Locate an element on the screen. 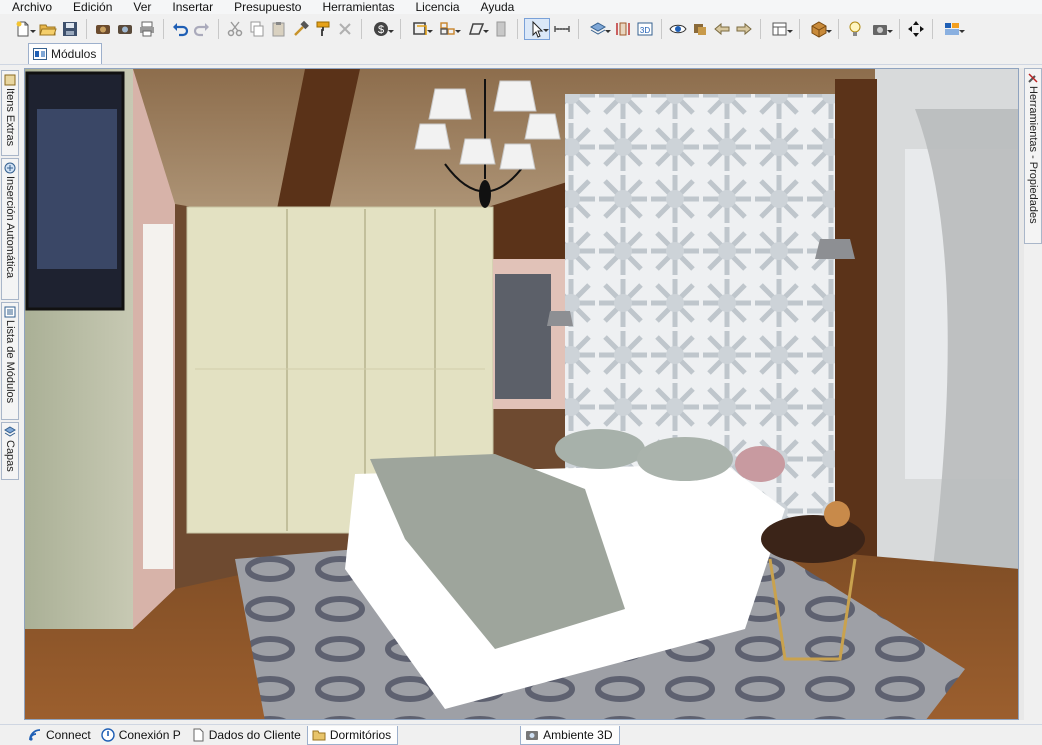 Image resolution: width=1042 pixels, height=745 pixels. dock-tab-label: Herramientas - Propiedades is located at coordinates (1033, 155).